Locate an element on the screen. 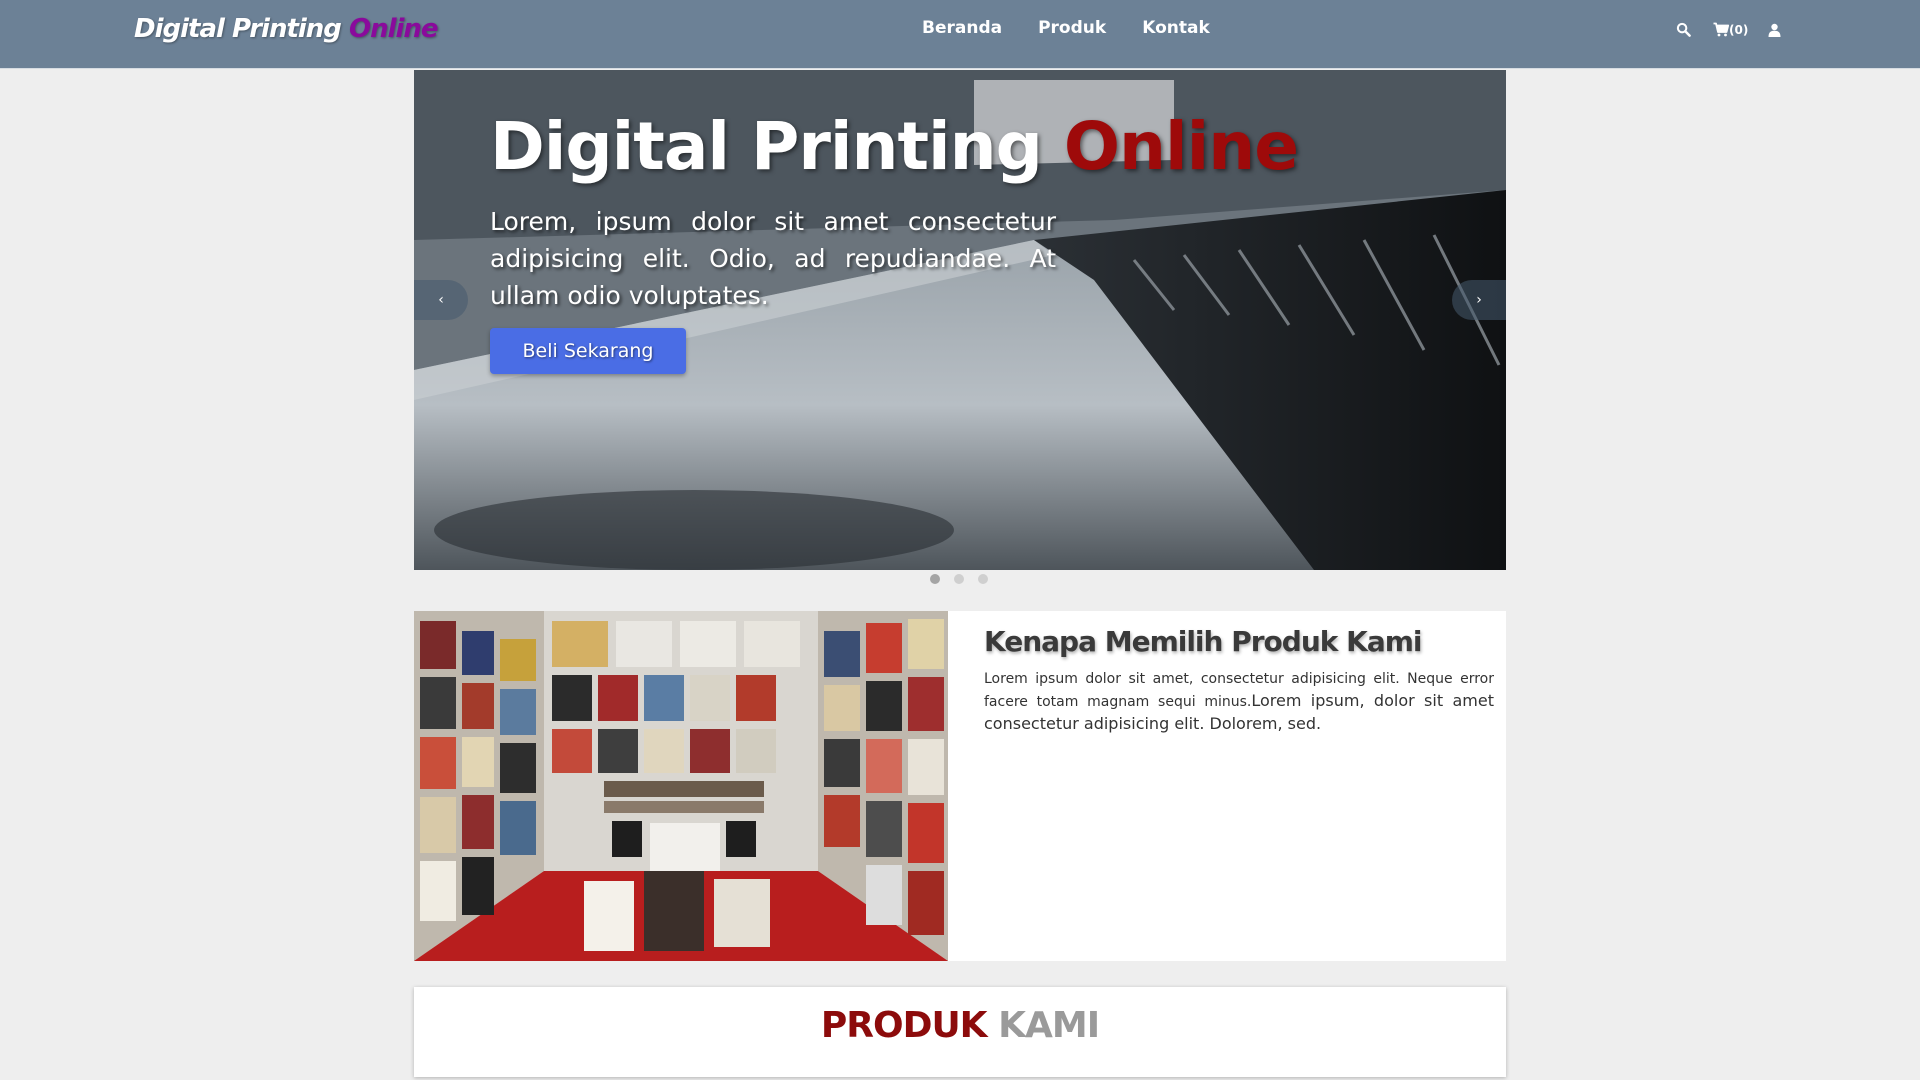 This screenshot has height=1080, width=1920. hero-title: Digital Printing Online is located at coordinates (940, 146).